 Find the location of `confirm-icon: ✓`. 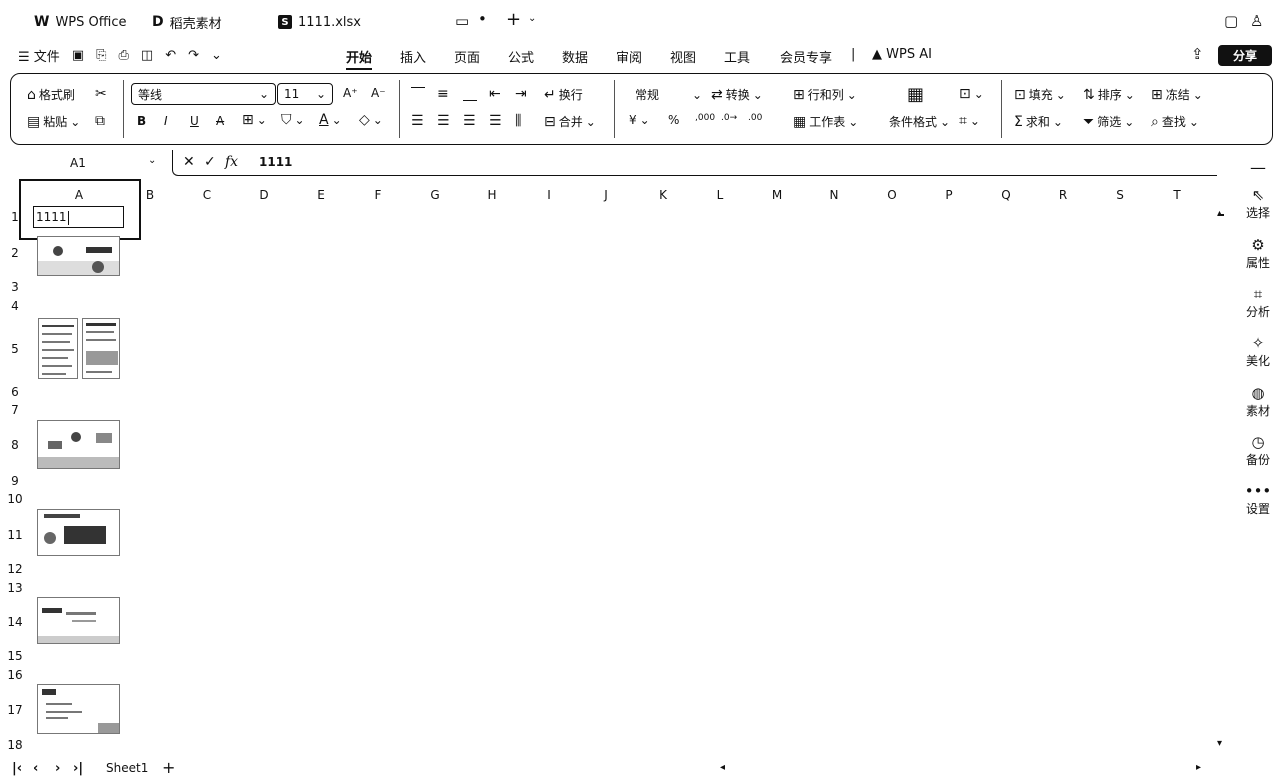

confirm-icon: ✓ is located at coordinates (210, 162).